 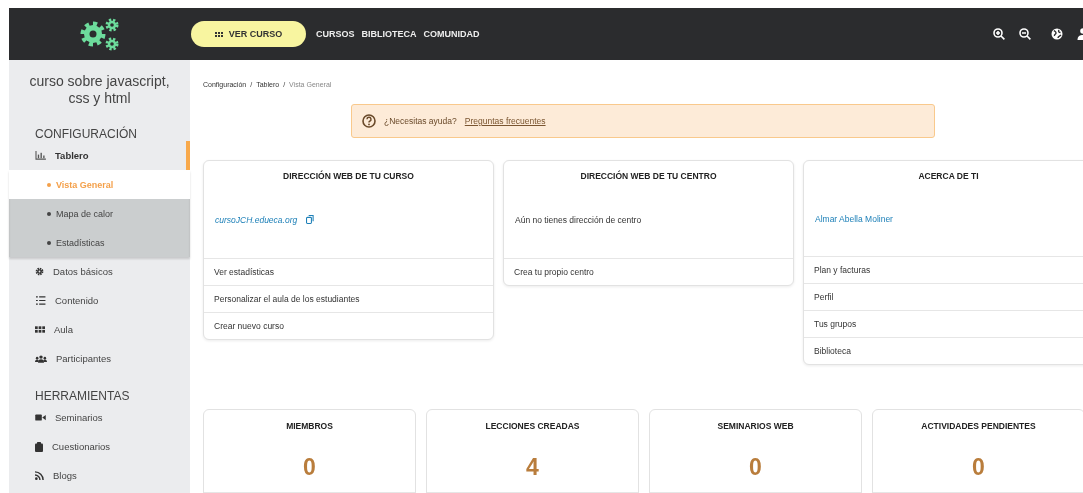 I want to click on section-heading: CONFIGURACIÓN, so click(x=86, y=133).